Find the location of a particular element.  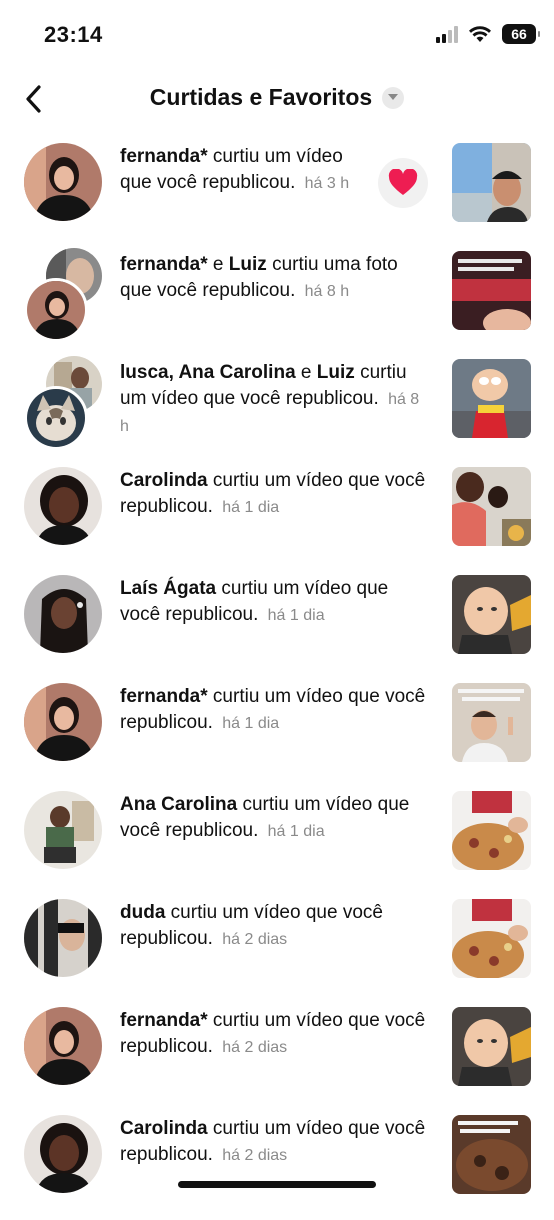

home-indicator is located at coordinates (277, 1184).